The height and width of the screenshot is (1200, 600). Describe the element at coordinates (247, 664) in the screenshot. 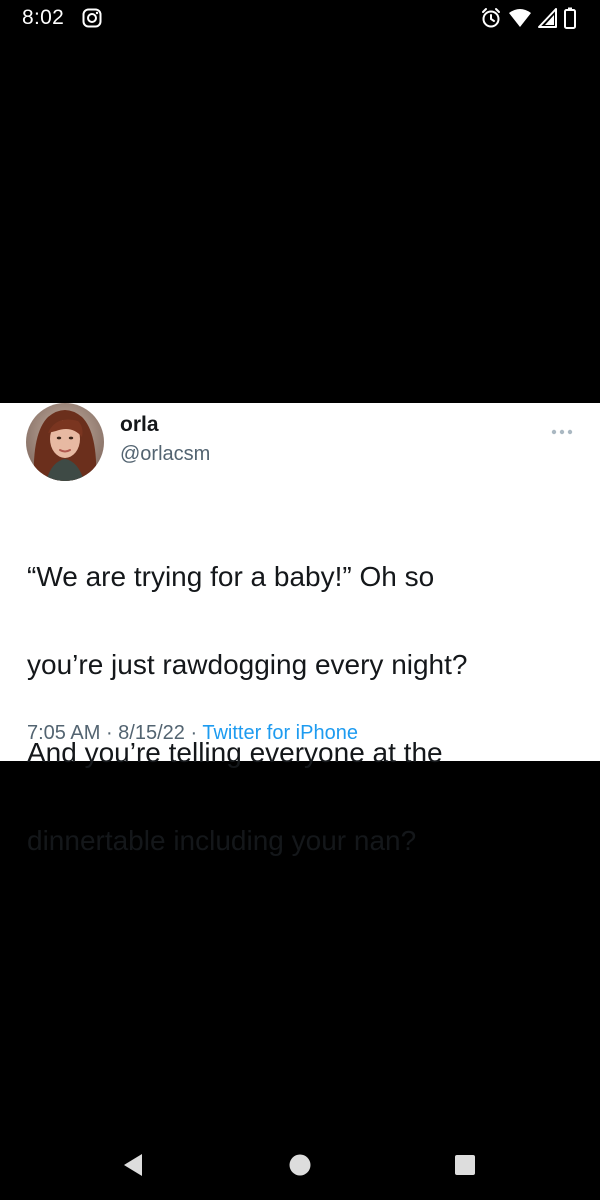

I see `tweet-text-line: you’re just rawdogging every night?` at that location.